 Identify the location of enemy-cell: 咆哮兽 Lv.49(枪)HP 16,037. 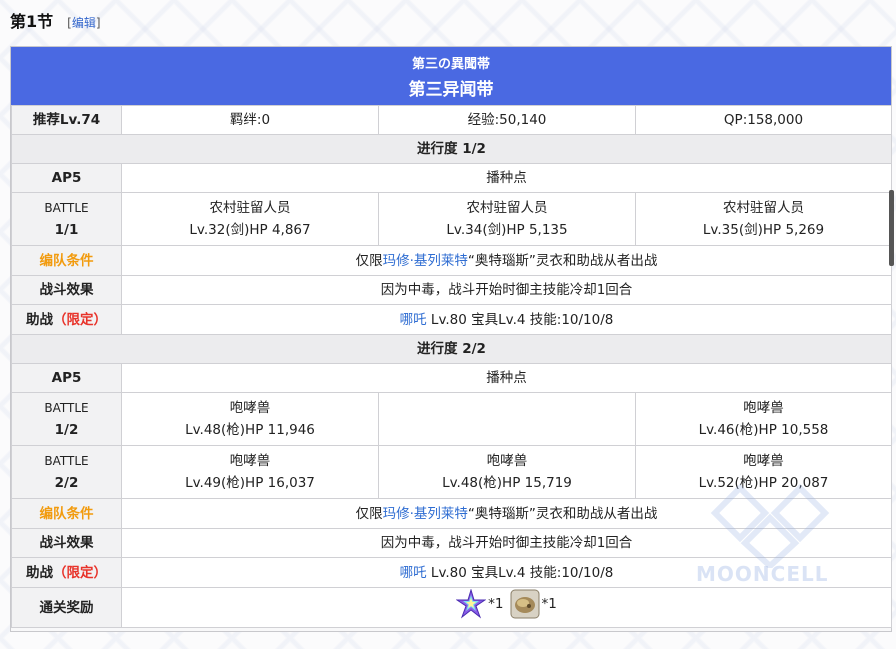
(250, 472).